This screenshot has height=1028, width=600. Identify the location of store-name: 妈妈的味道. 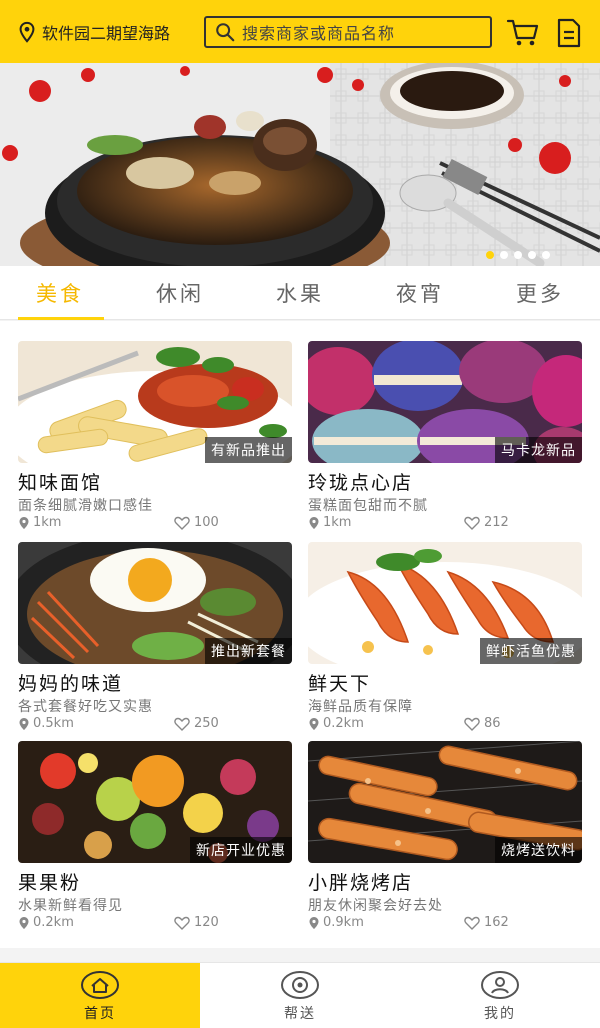
(71, 684).